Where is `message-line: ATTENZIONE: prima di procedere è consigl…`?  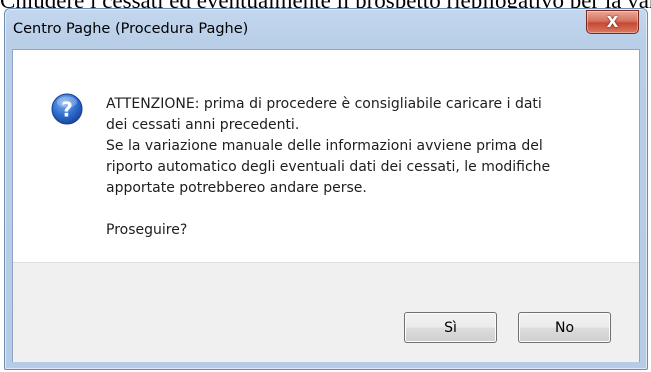 message-line: ATTENZIONE: prima di procedere è consigl… is located at coordinates (324, 104).